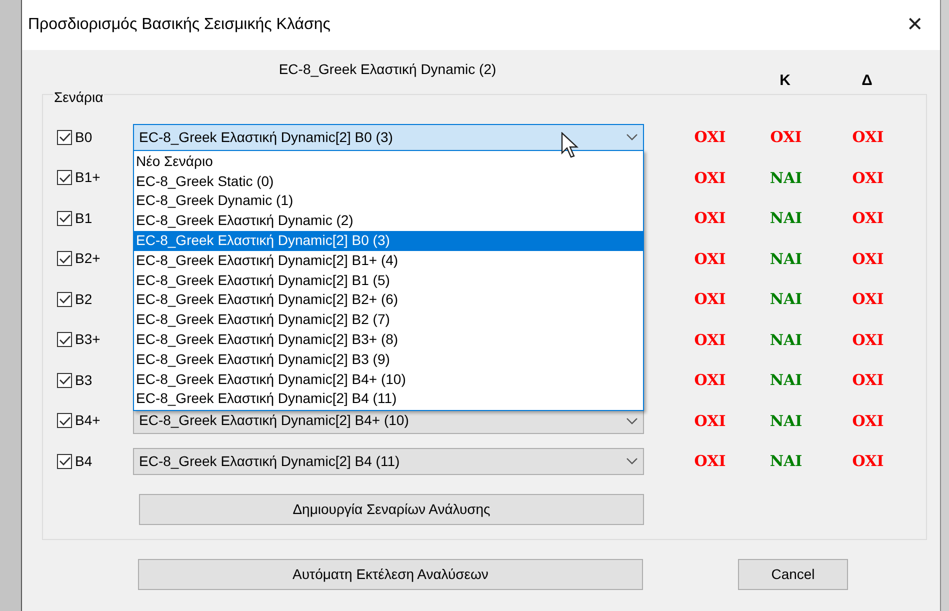 This screenshot has width=949, height=611. What do you see at coordinates (87, 420) in the screenshot?
I see `checkbox-label: B4+` at bounding box center [87, 420].